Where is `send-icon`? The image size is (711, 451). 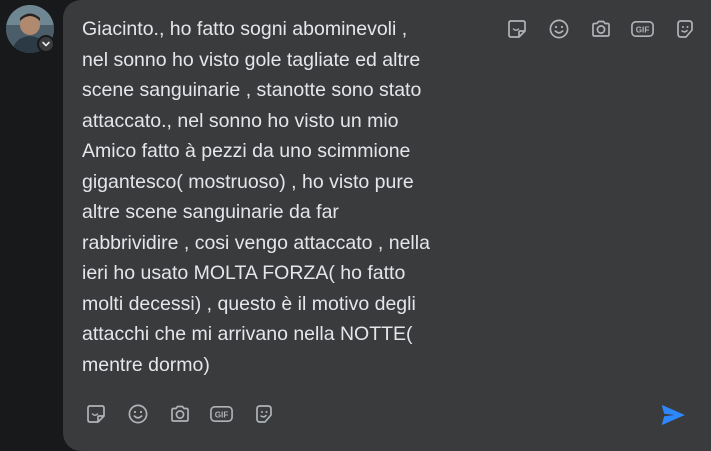 send-icon is located at coordinates (673, 415).